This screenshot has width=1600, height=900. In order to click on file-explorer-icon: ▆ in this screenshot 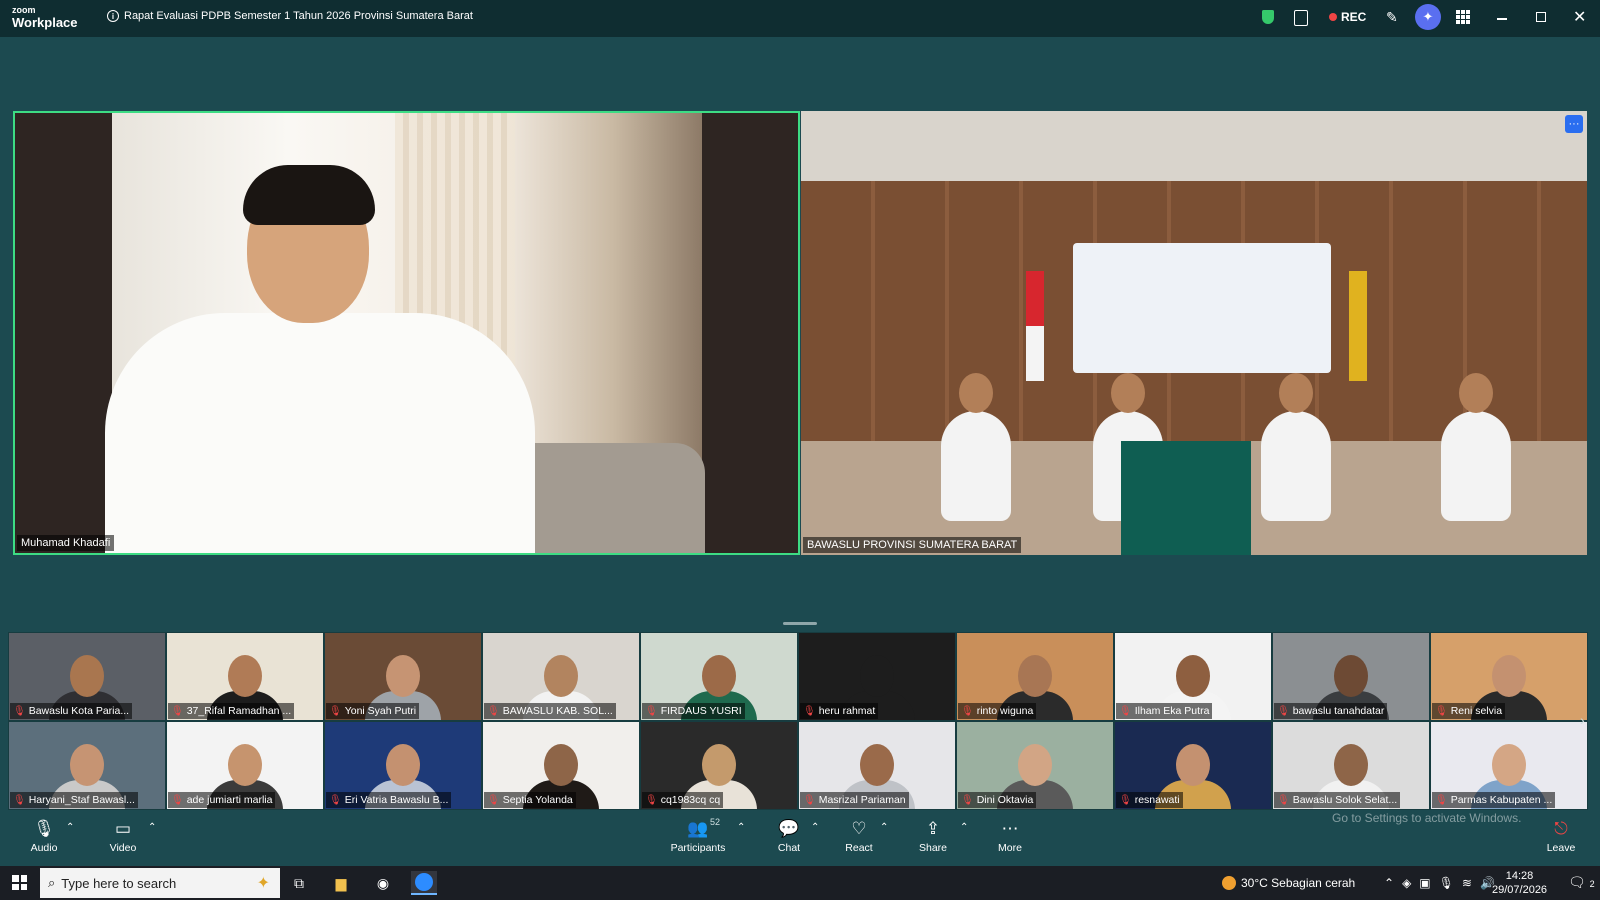, I will do `click(341, 883)`.